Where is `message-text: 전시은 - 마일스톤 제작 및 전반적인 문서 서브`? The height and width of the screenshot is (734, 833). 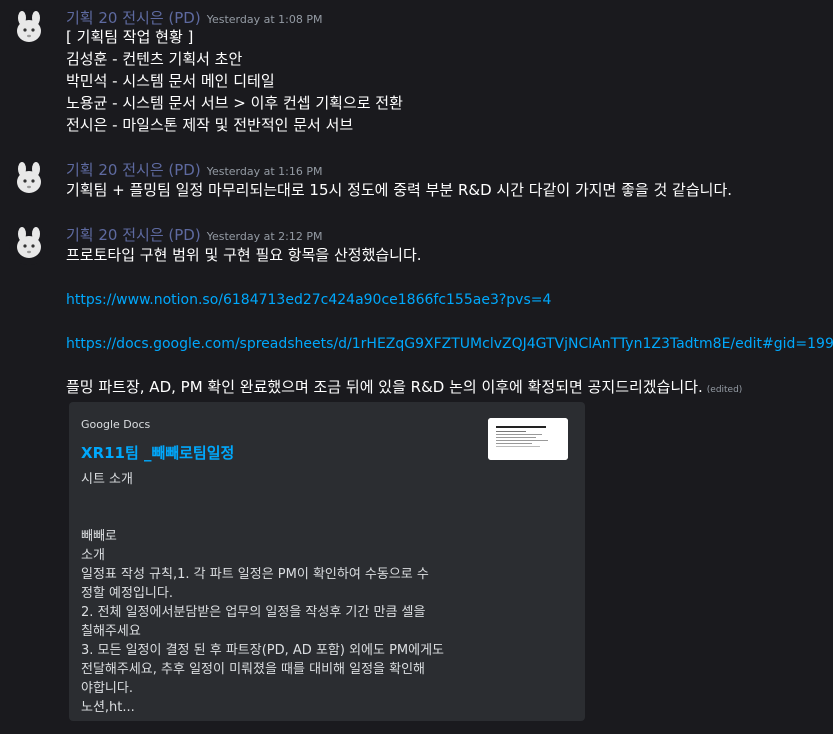 message-text: 전시은 - 마일스톤 제작 및 전반적인 문서 서브 is located at coordinates (210, 125).